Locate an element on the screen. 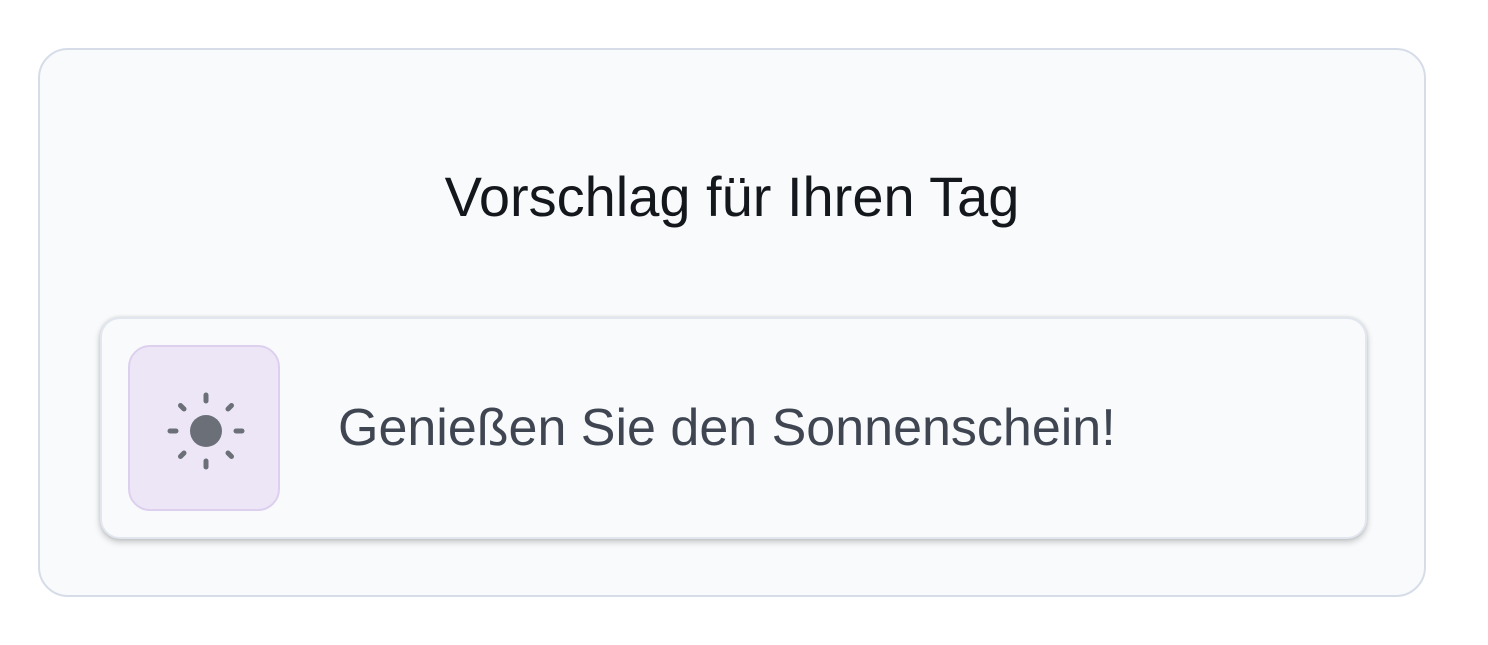  icon-container is located at coordinates (204, 428).